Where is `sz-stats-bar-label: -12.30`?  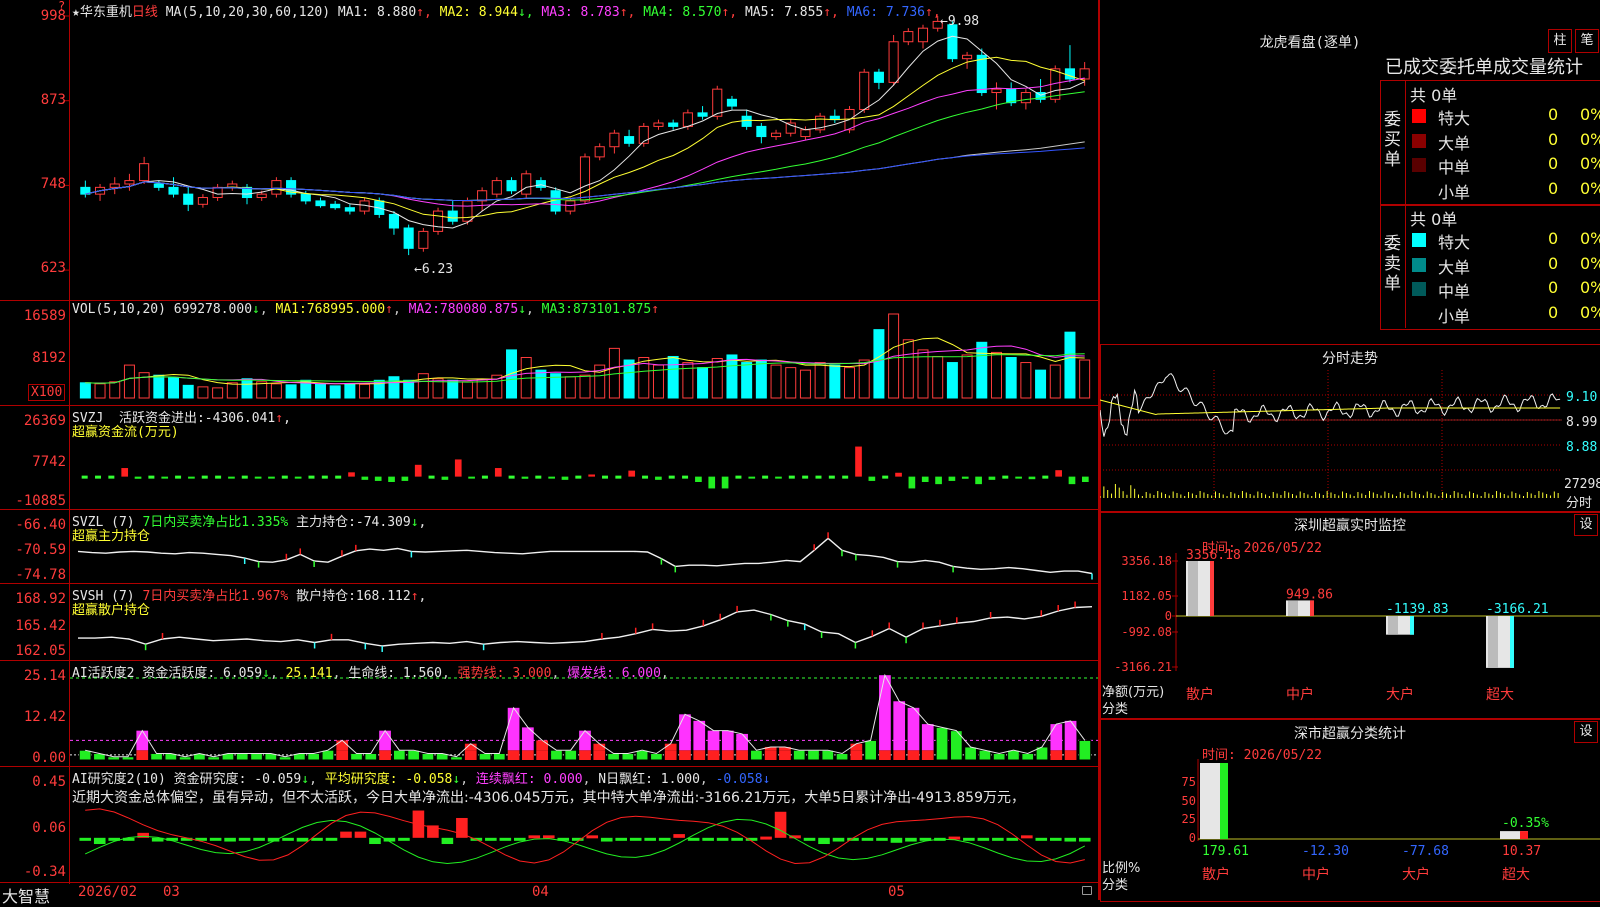 sz-stats-bar-label: -12.30 is located at coordinates (1325, 851).